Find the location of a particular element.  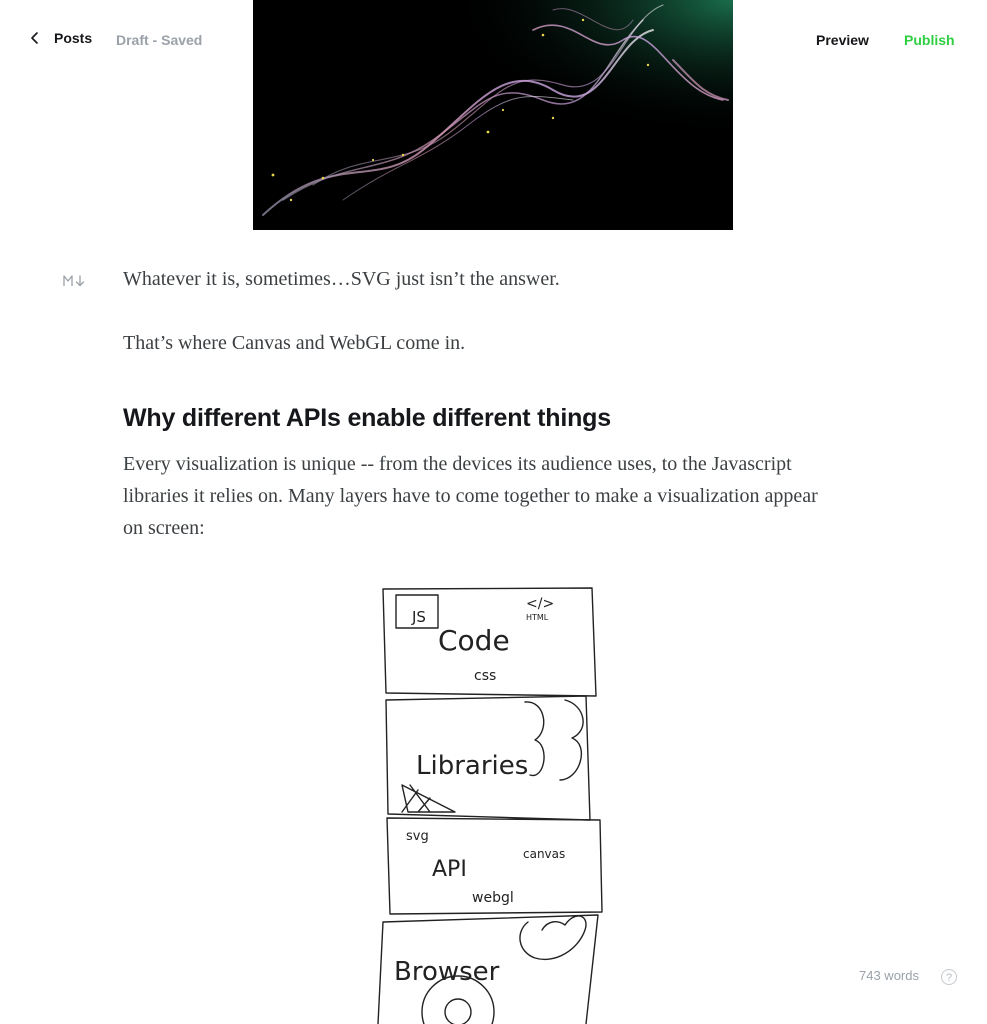

word-count: 743 words is located at coordinates (889, 975).